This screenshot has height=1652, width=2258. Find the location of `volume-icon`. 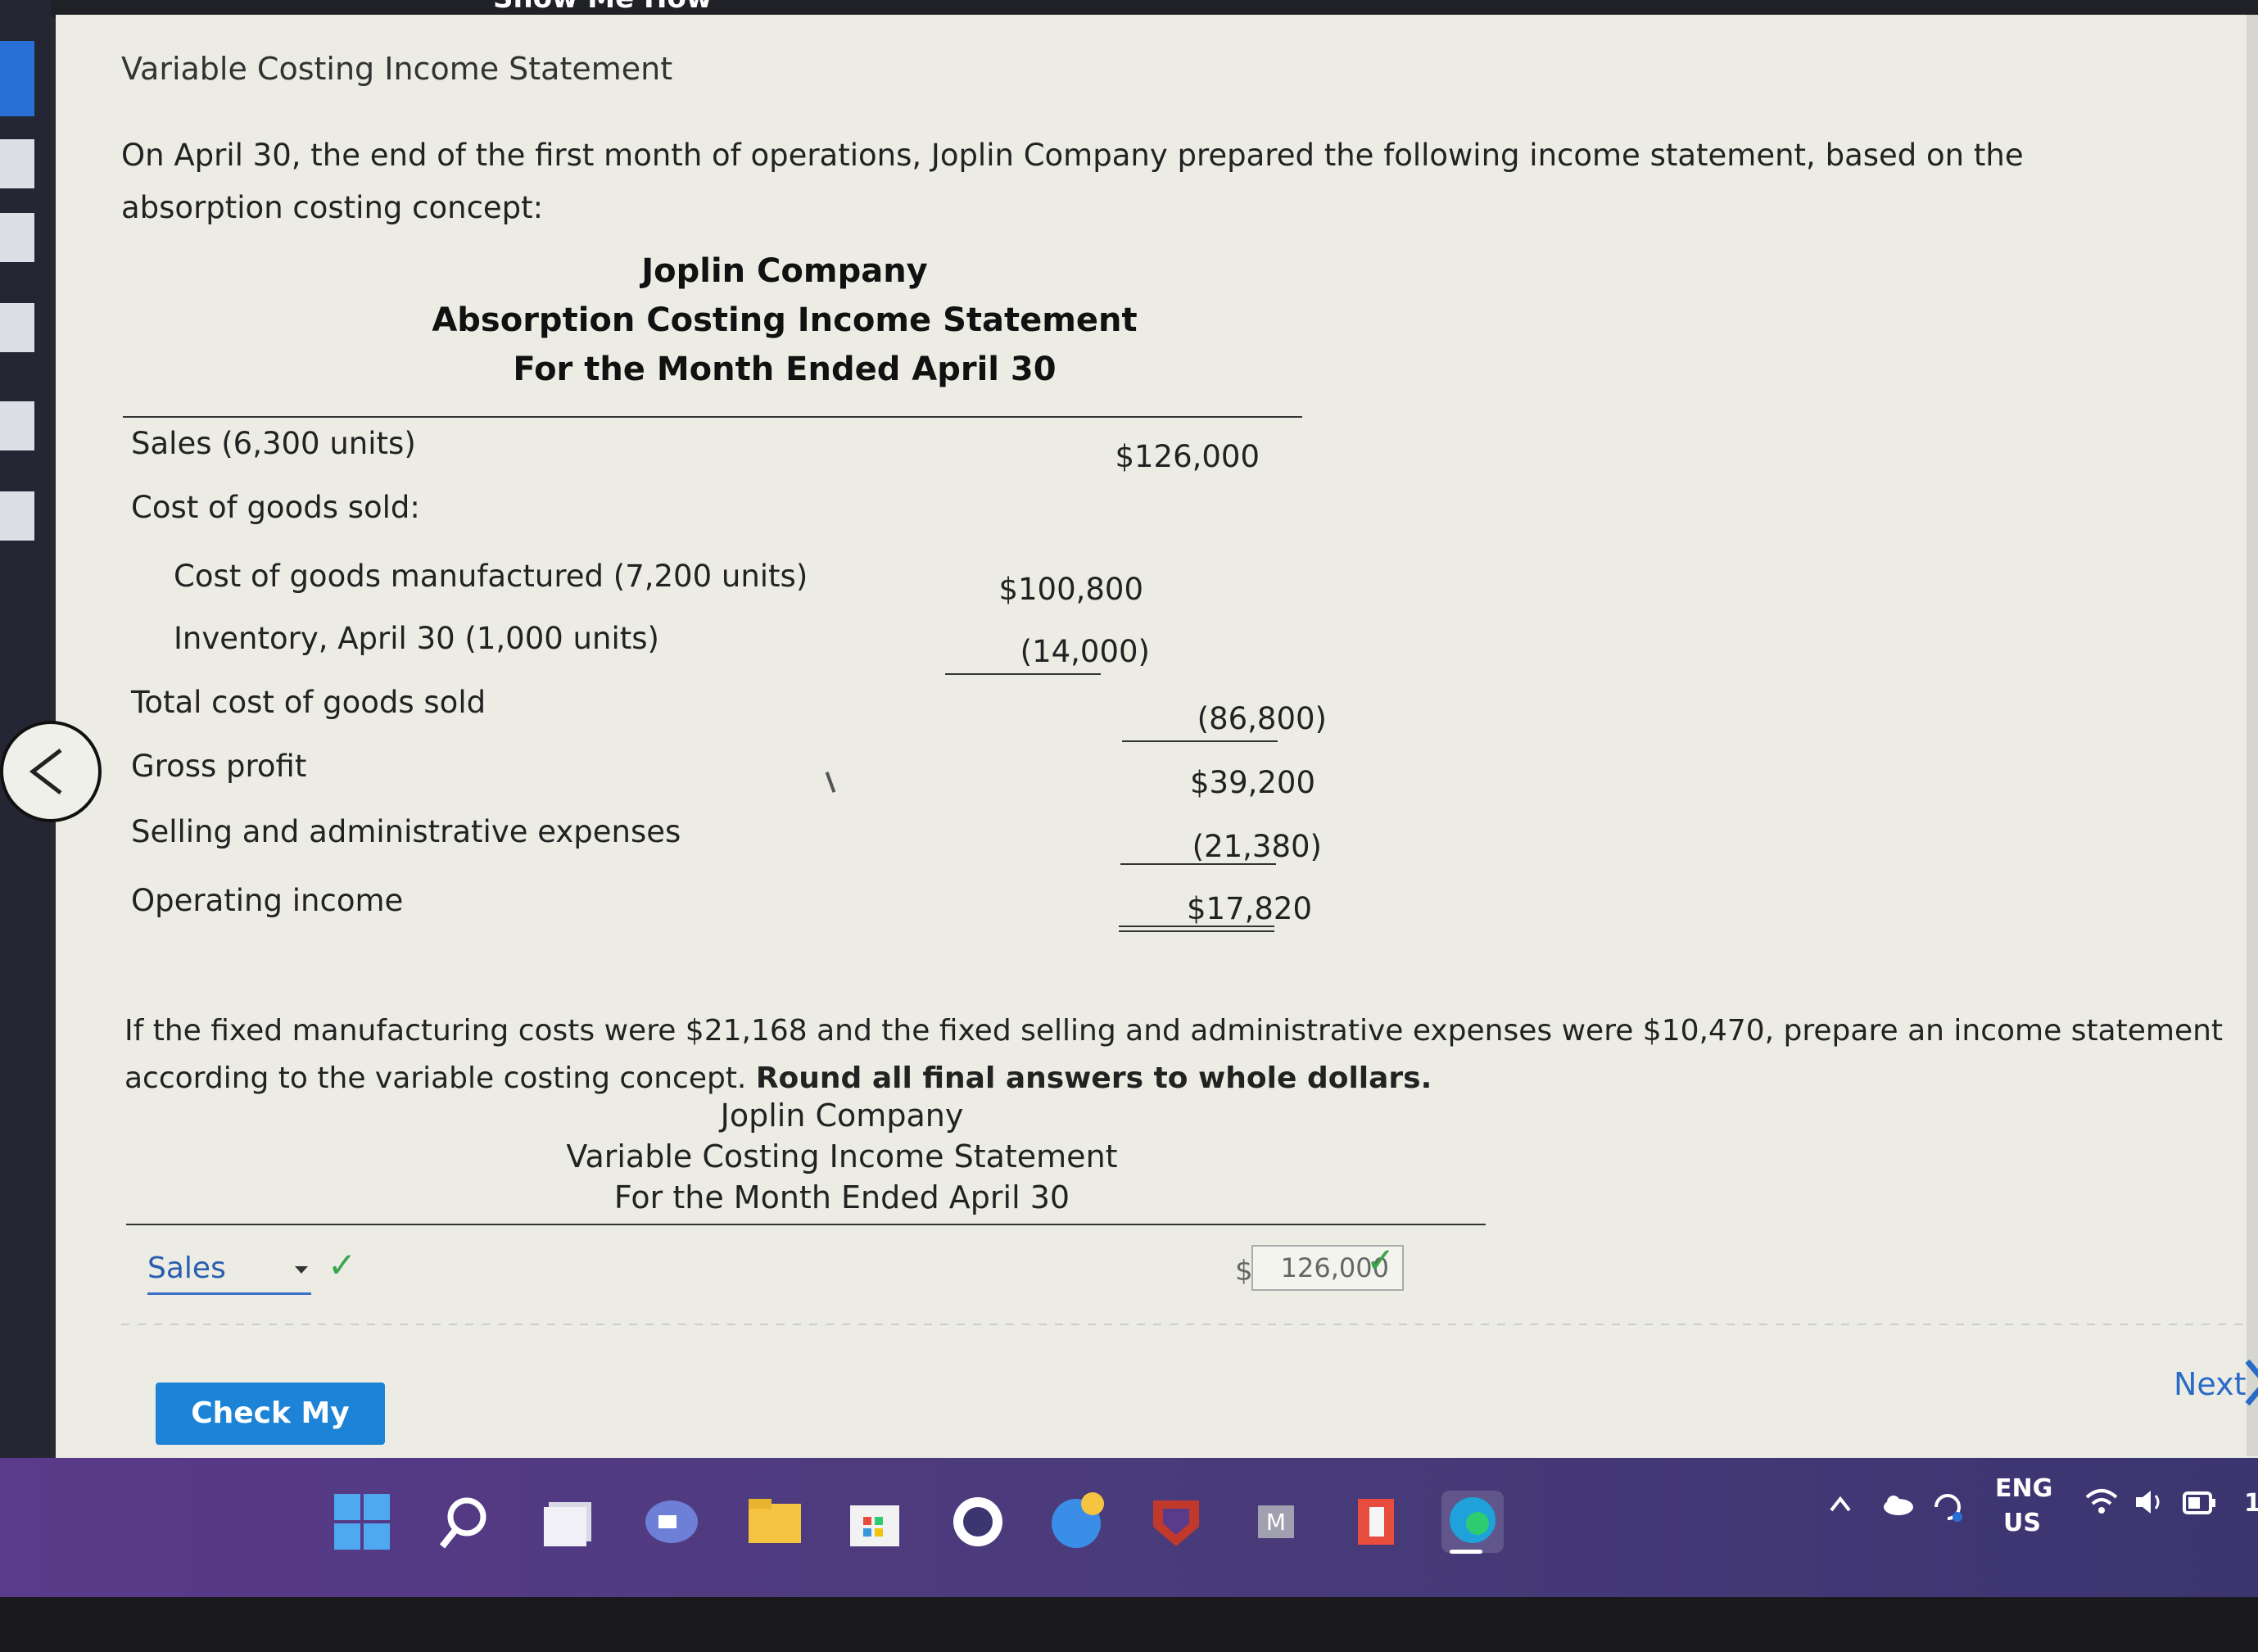

volume-icon is located at coordinates (2151, 1502).